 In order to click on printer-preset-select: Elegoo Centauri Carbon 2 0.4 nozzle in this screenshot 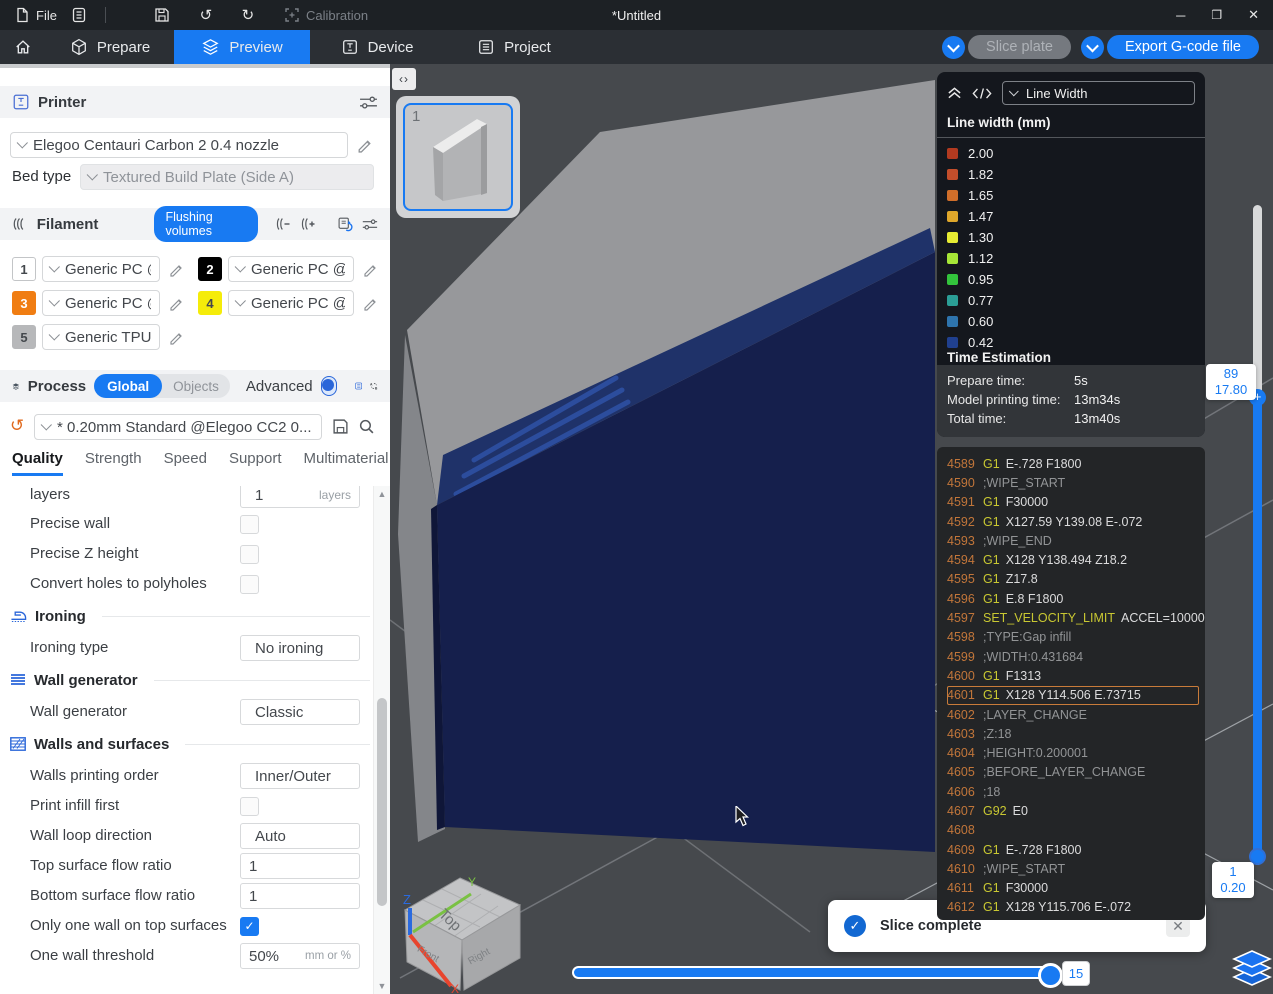, I will do `click(179, 145)`.